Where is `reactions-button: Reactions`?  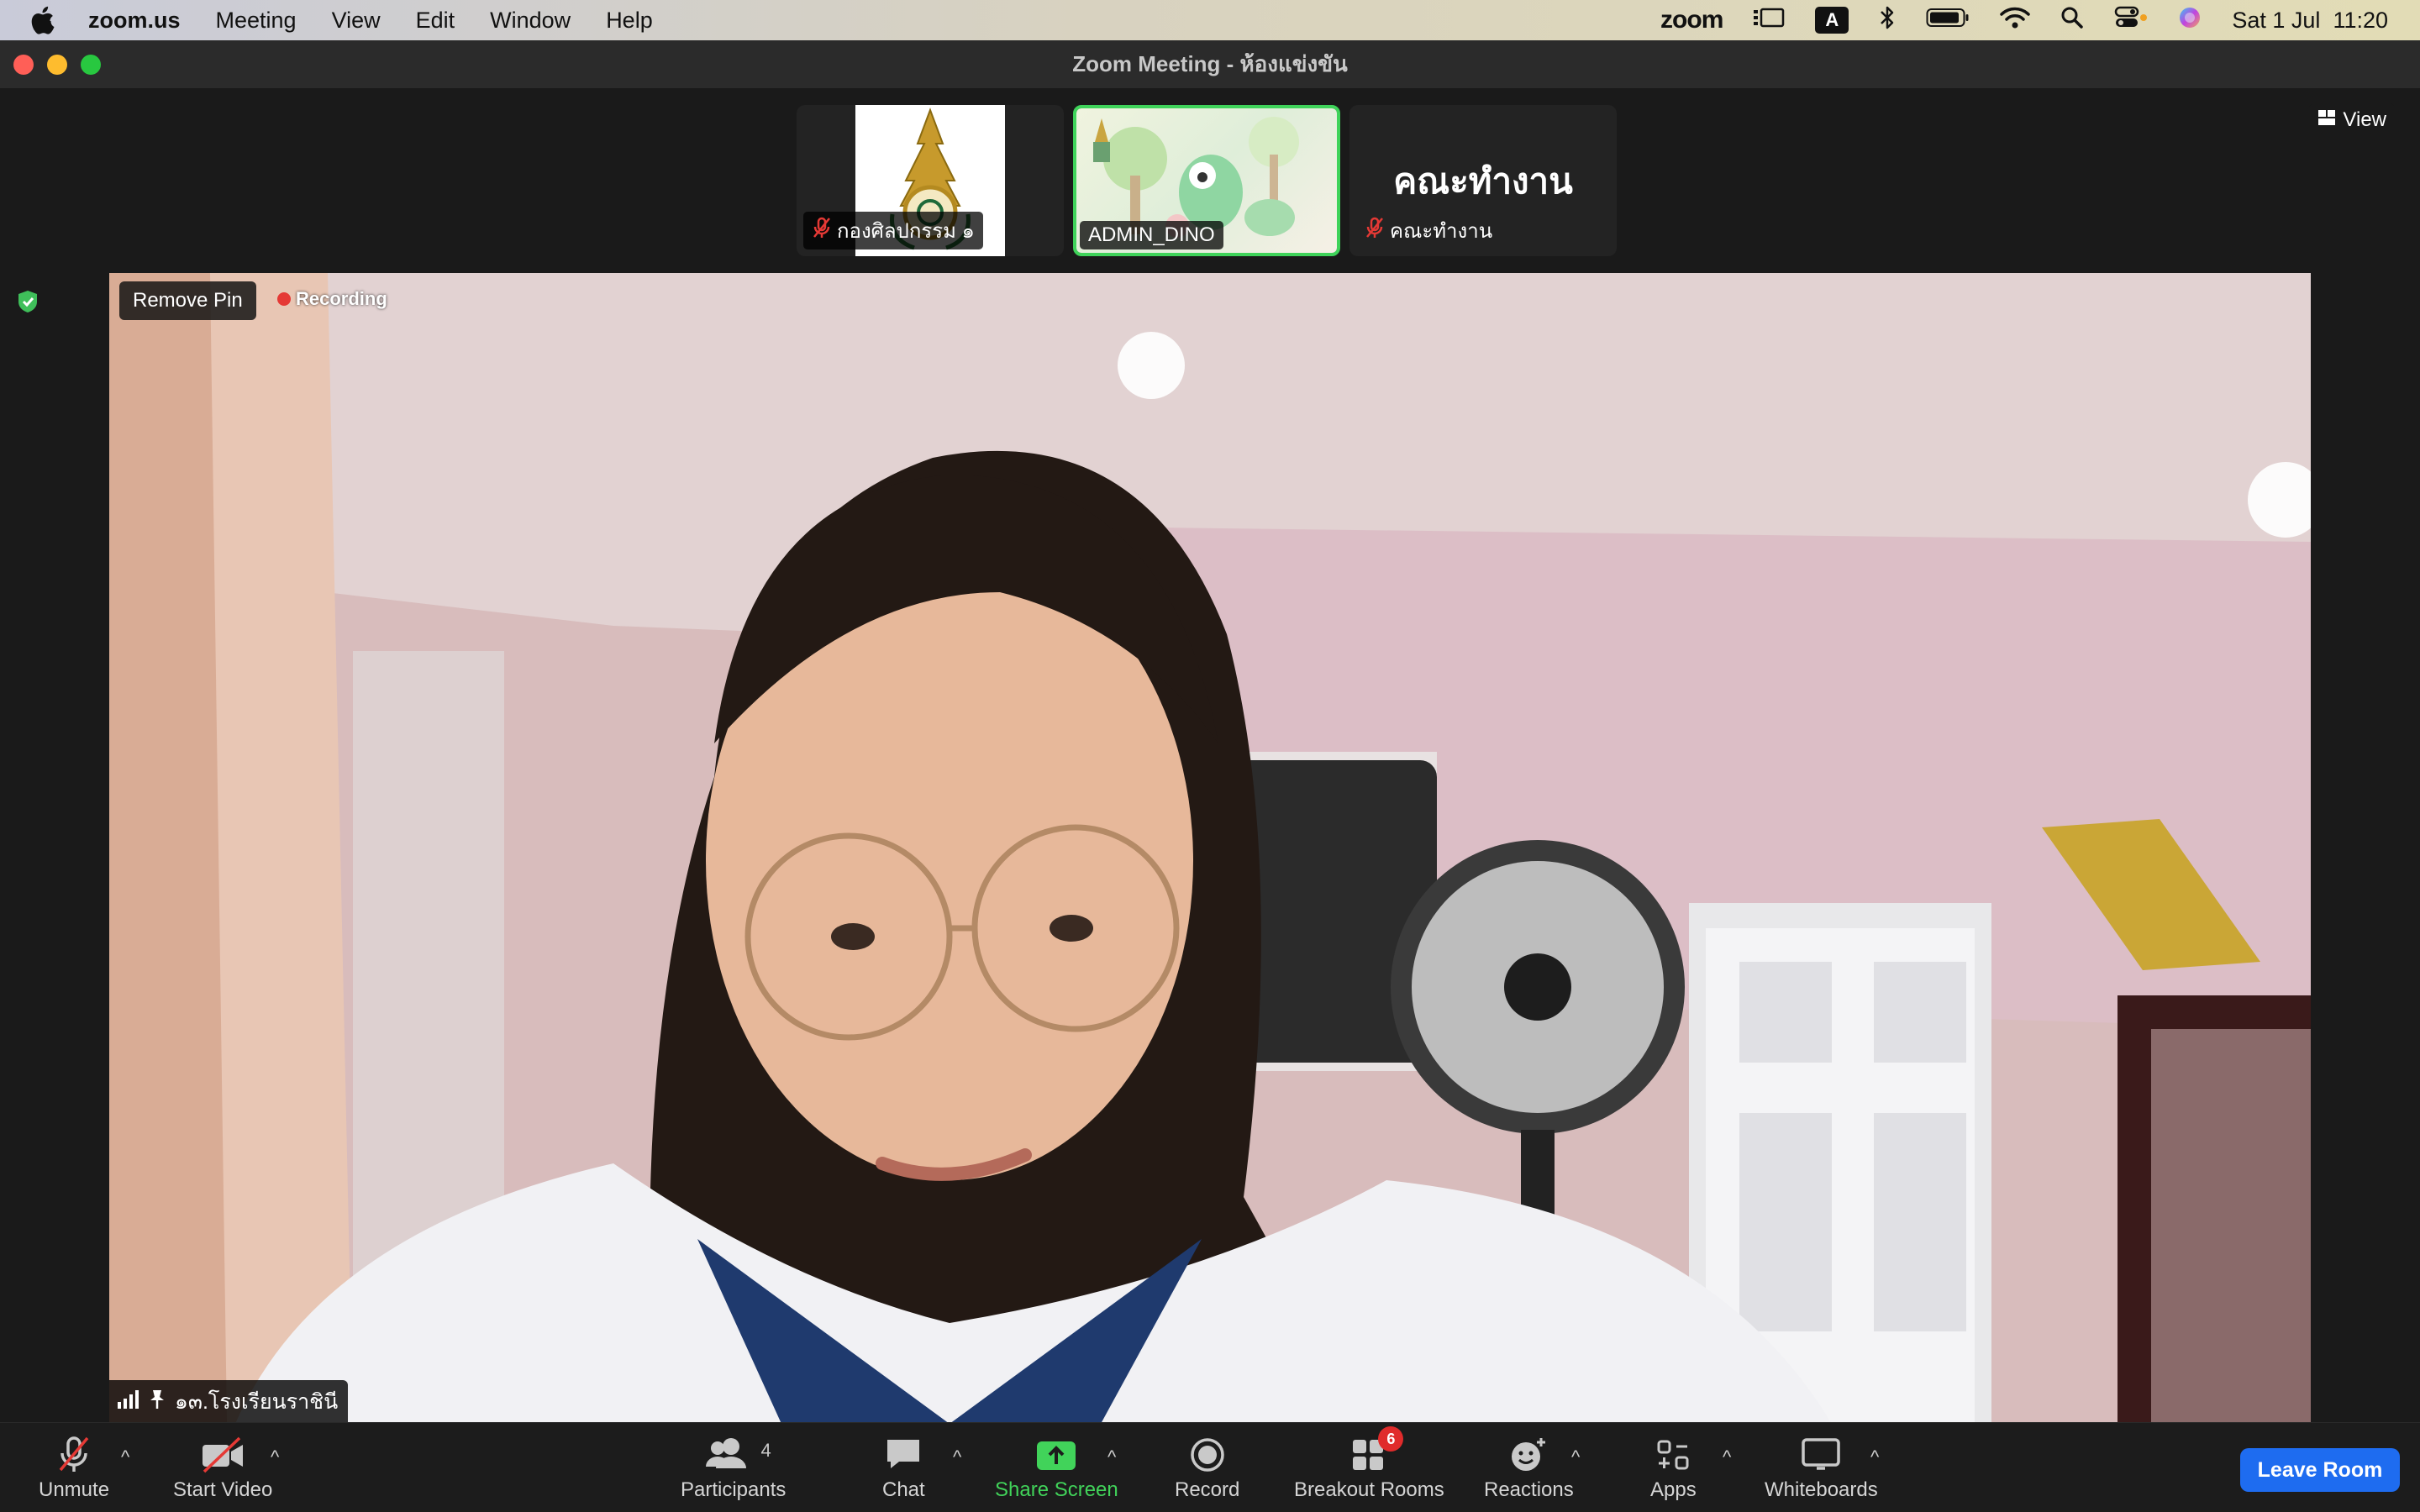
reactions-button: Reactions is located at coordinates (1529, 1468).